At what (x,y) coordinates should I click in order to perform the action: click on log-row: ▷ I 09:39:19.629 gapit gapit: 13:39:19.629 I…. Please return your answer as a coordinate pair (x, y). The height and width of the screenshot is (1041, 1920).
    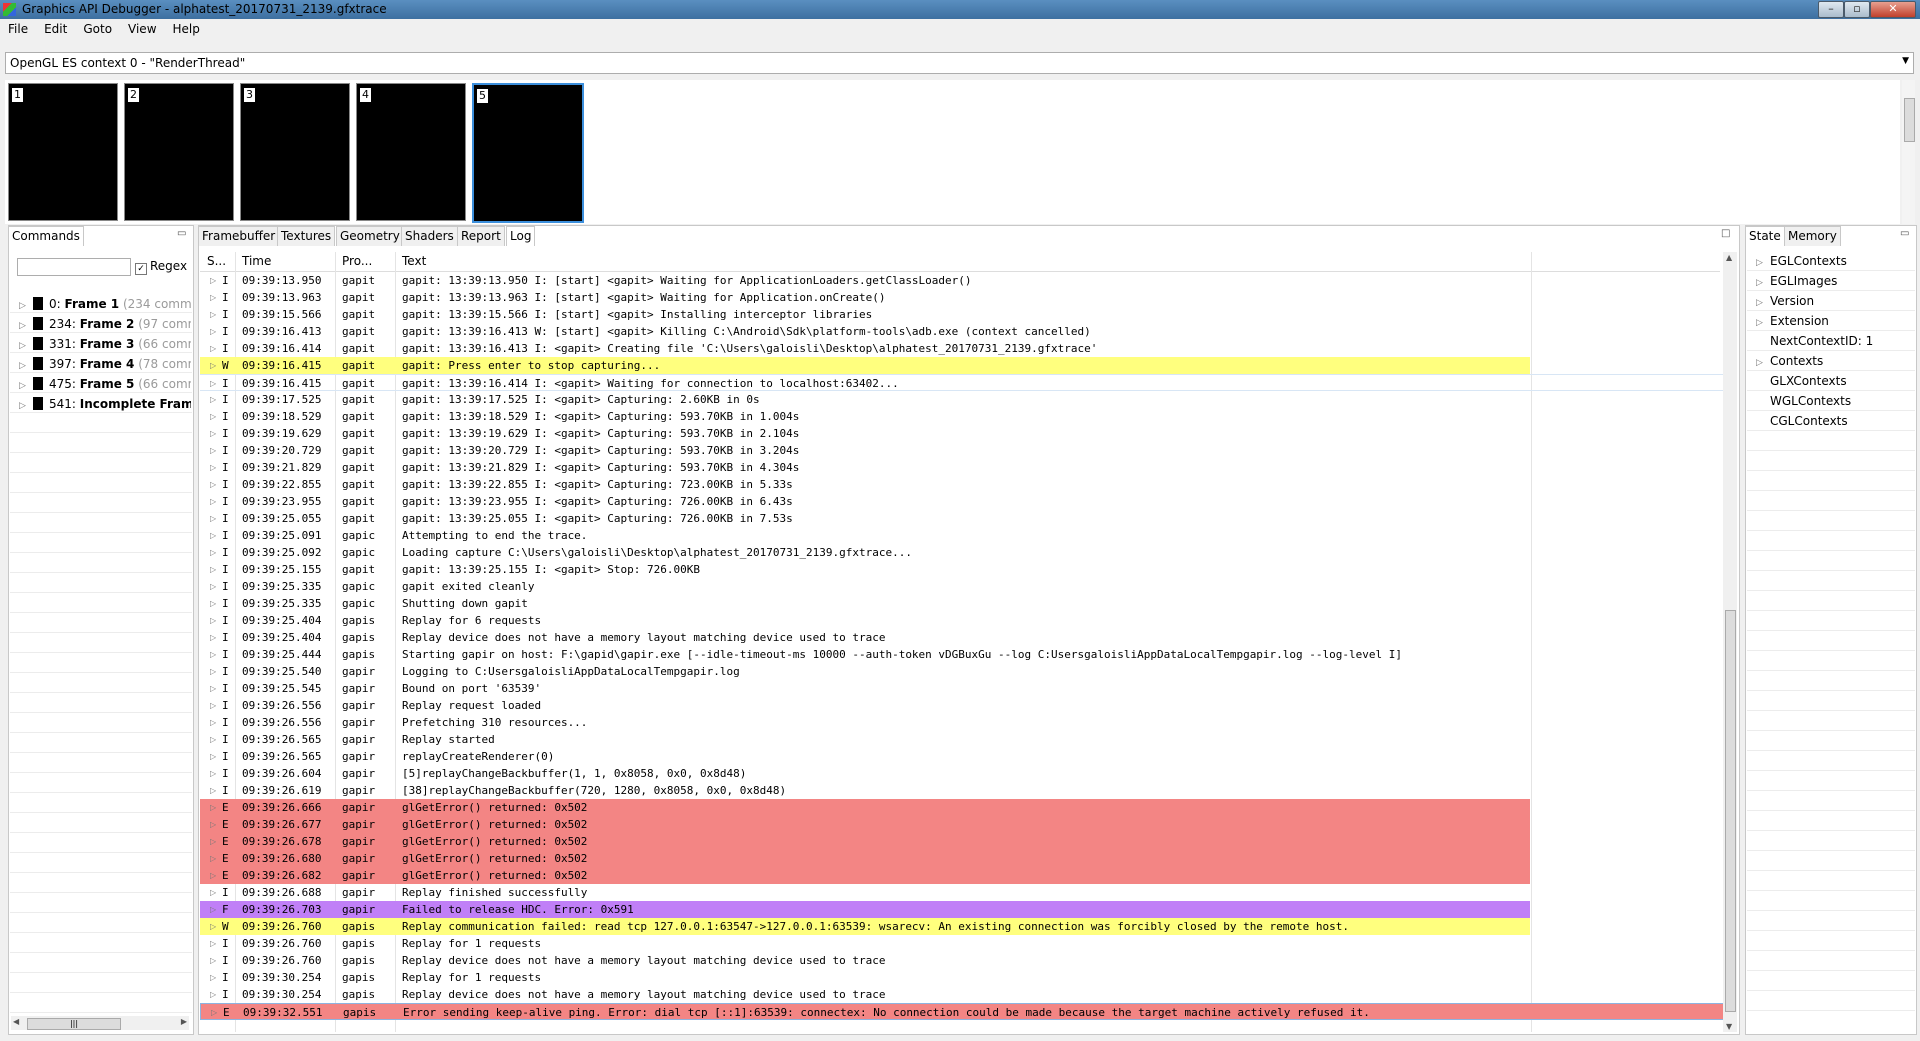
    Looking at the image, I should click on (865, 433).